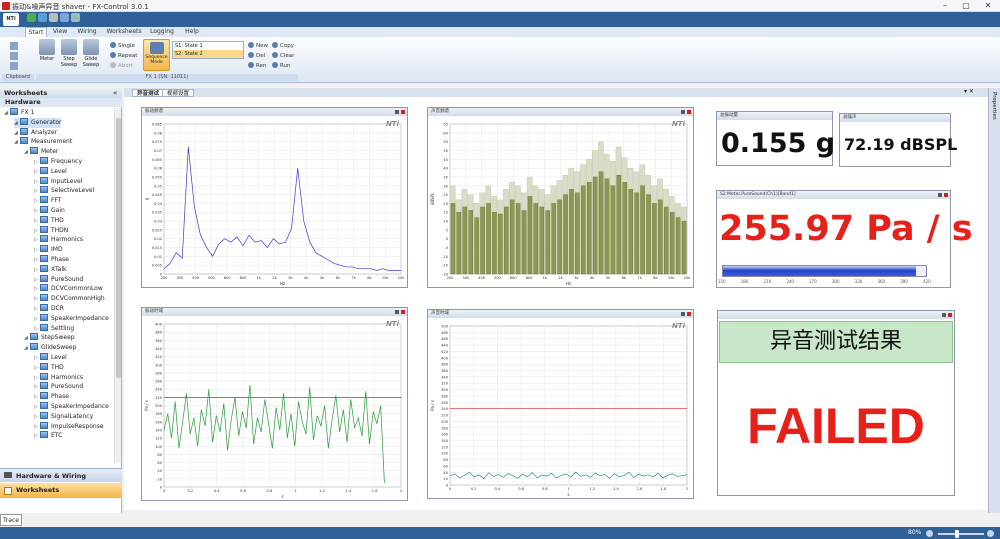 This screenshot has height=539, width=1000. Describe the element at coordinates (966, 6) in the screenshot. I see `maximize-button: ▢` at that location.